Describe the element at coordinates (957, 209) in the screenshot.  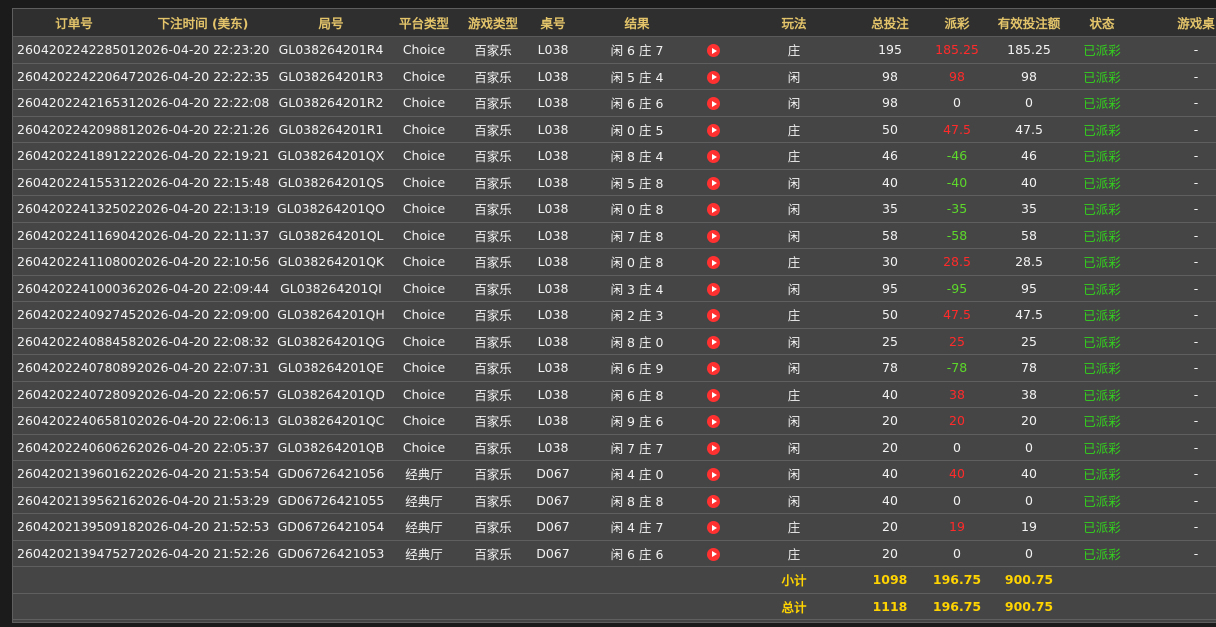
I see `payout-cell: -35` at that location.